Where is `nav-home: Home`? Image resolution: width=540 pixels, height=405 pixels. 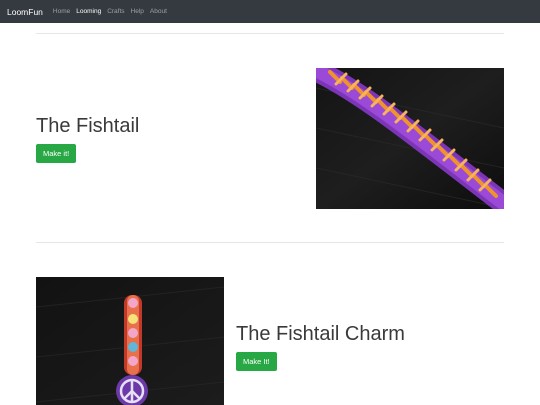
nav-home: Home is located at coordinates (61, 11).